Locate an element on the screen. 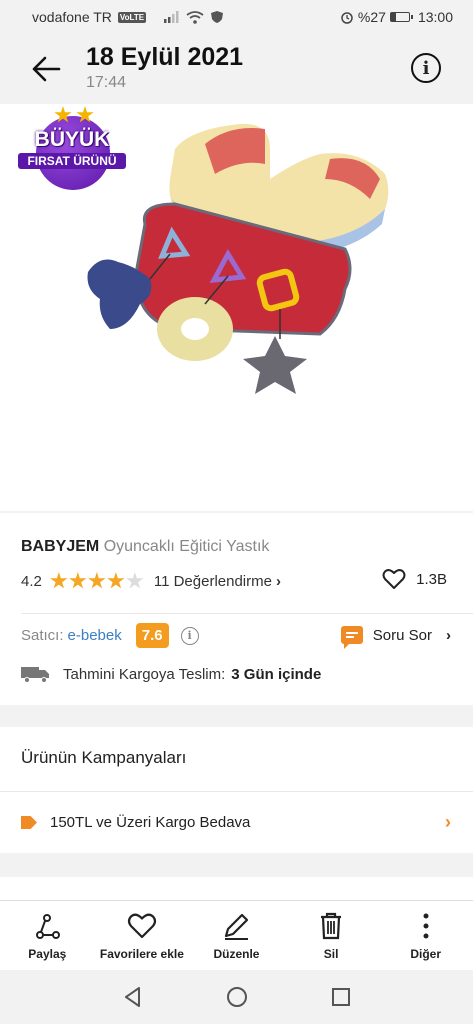 Image resolution: width=473 pixels, height=1024 pixels. add-to-favorites-button: Favorilere ekle is located at coordinates (142, 935).